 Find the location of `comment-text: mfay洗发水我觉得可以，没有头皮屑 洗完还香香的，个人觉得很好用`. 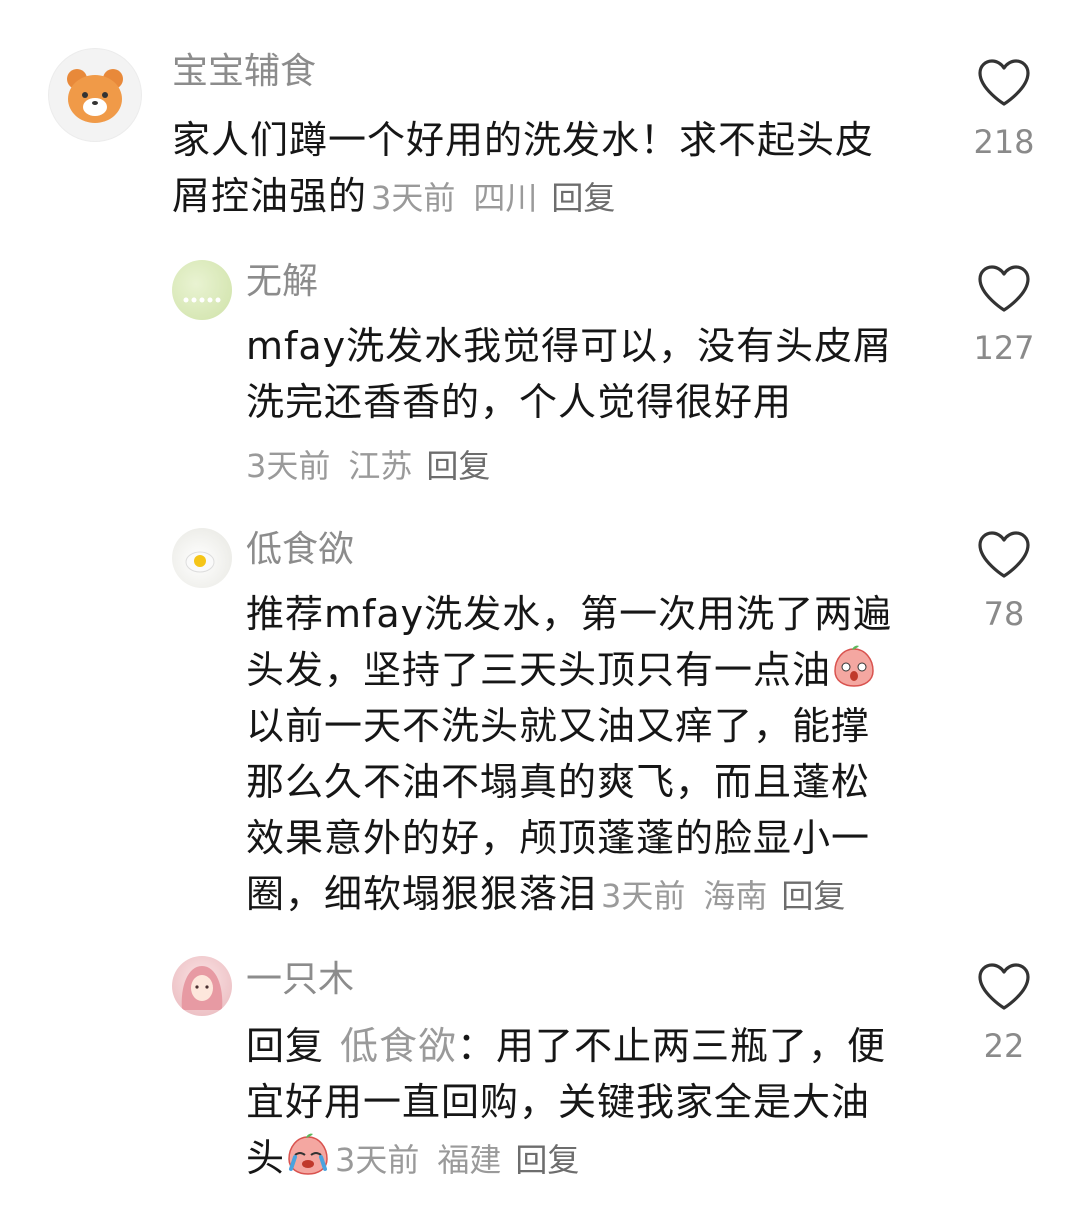

comment-text: mfay洗发水我觉得可以，没有头皮屑 洗完还香香的，个人觉得很好用 is located at coordinates (591, 374).